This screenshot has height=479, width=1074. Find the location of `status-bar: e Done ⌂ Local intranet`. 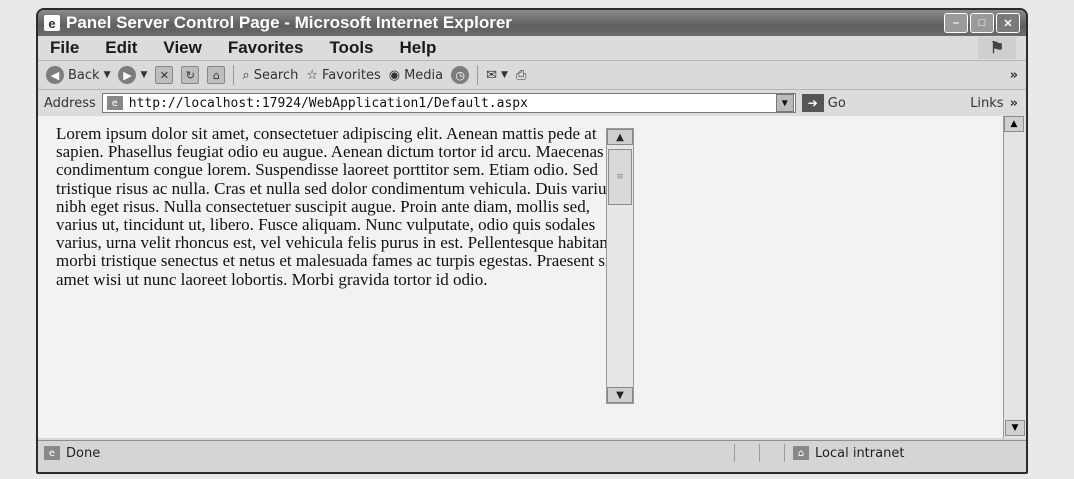

status-bar: e Done ⌂ Local intranet is located at coordinates (532, 452).